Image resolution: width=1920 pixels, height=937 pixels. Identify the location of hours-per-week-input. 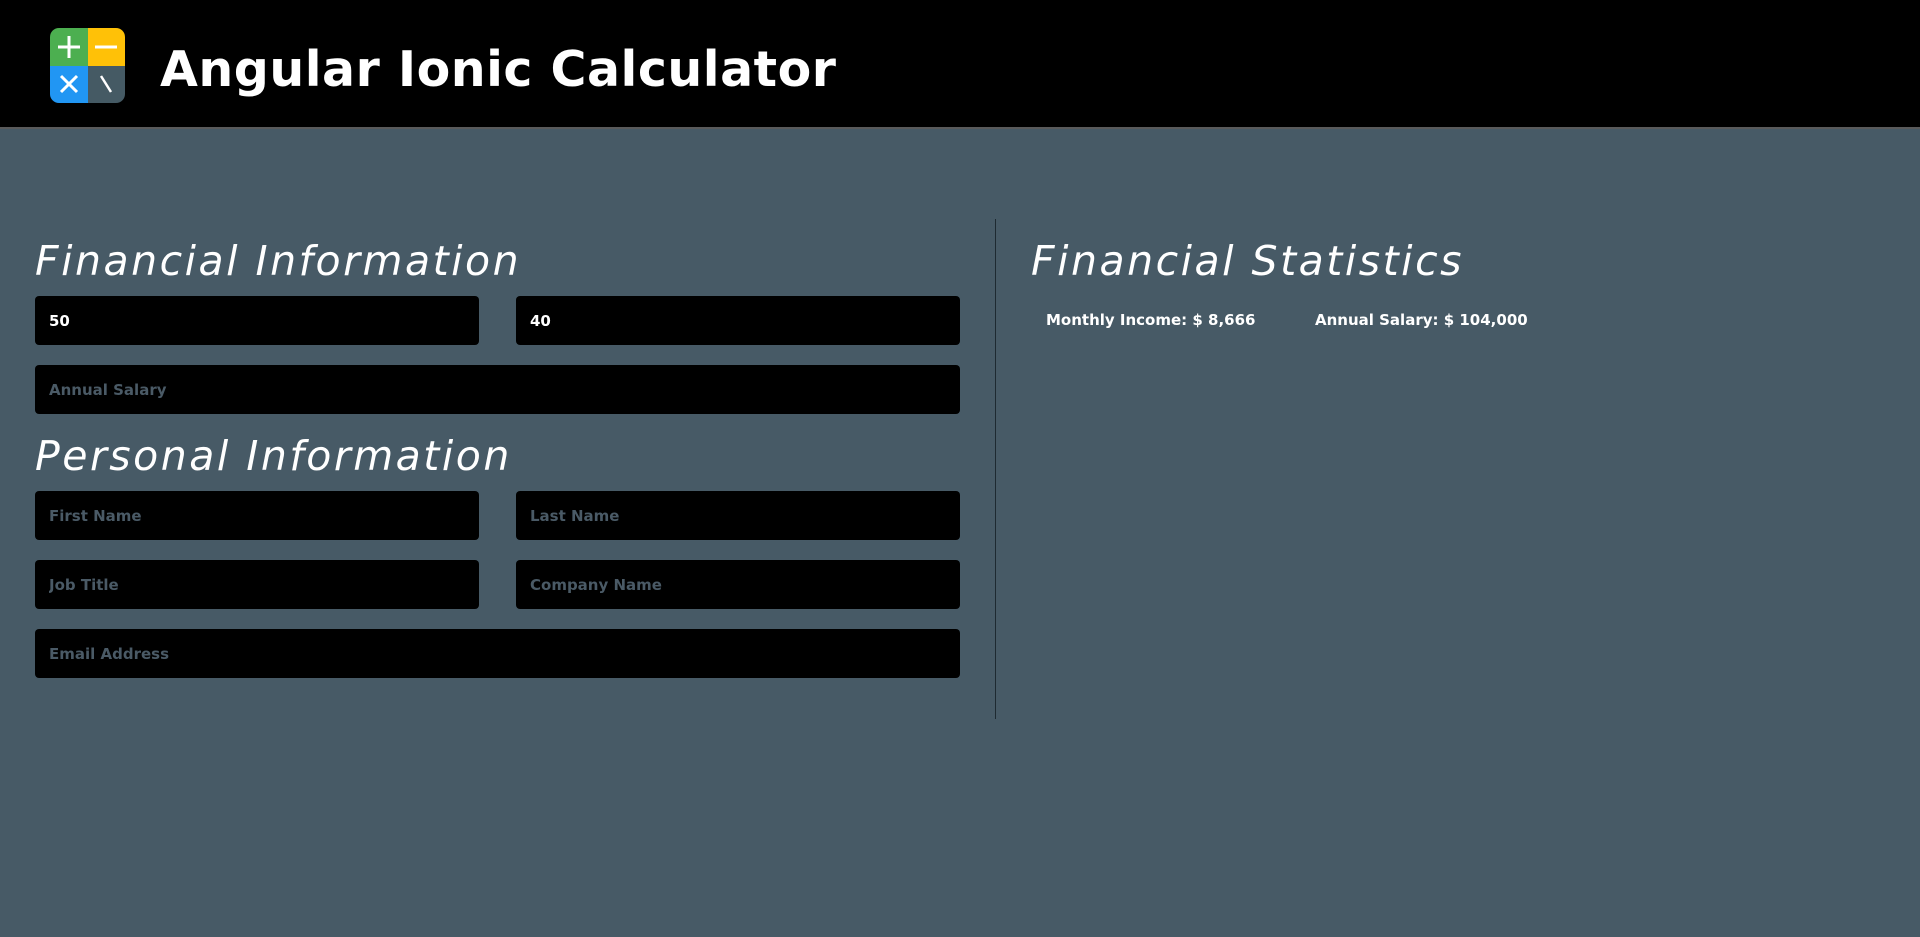
(738, 320).